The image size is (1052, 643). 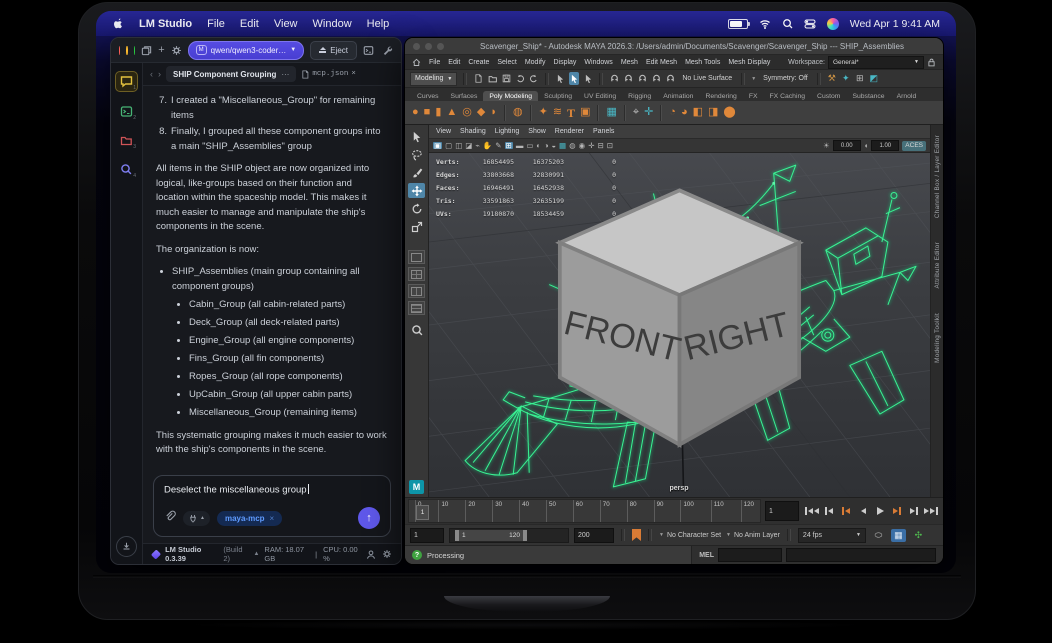 What do you see at coordinates (914, 145) in the screenshot?
I see `view-transform-badge: ACES` at bounding box center [914, 145].